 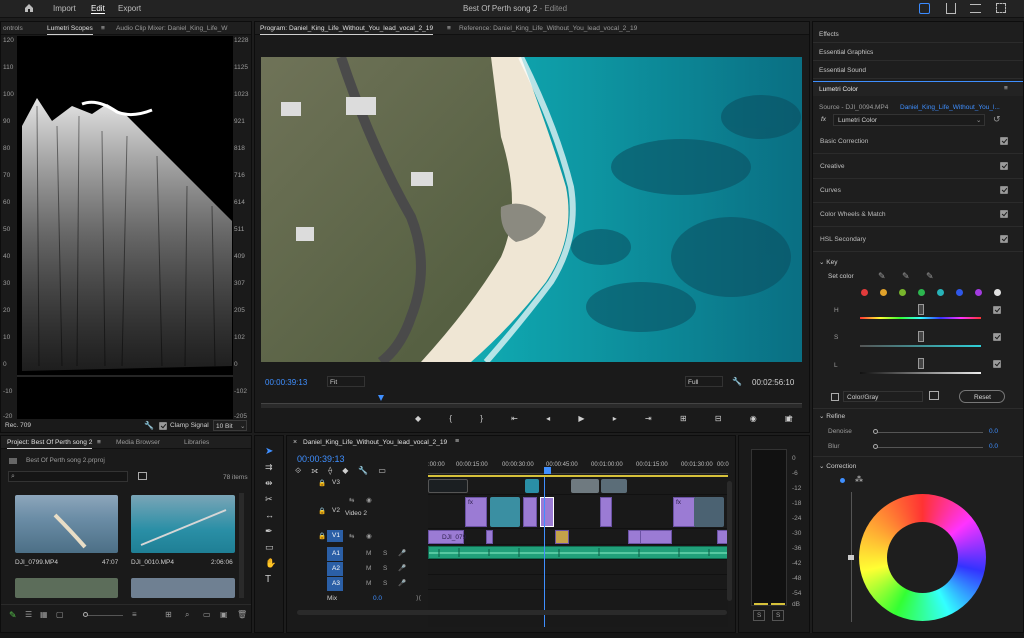 What do you see at coordinates (544, 552) in the screenshot?
I see `playhead-line` at bounding box center [544, 552].